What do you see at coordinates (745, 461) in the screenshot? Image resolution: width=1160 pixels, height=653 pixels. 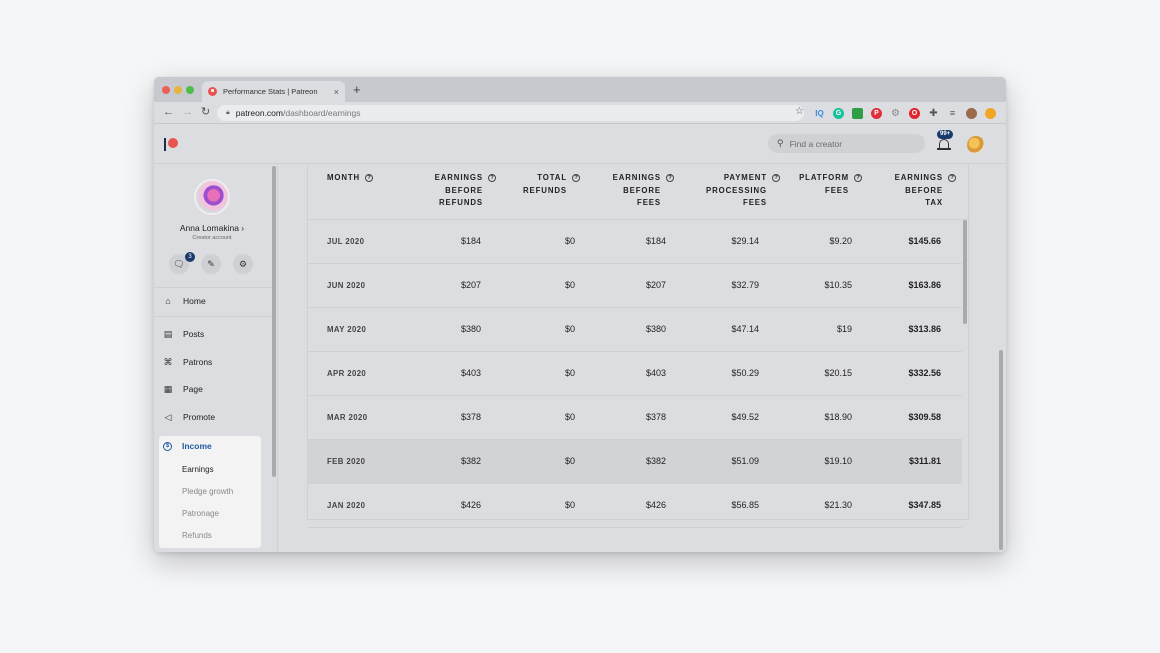 I see `processing-cell: $51.09` at bounding box center [745, 461].